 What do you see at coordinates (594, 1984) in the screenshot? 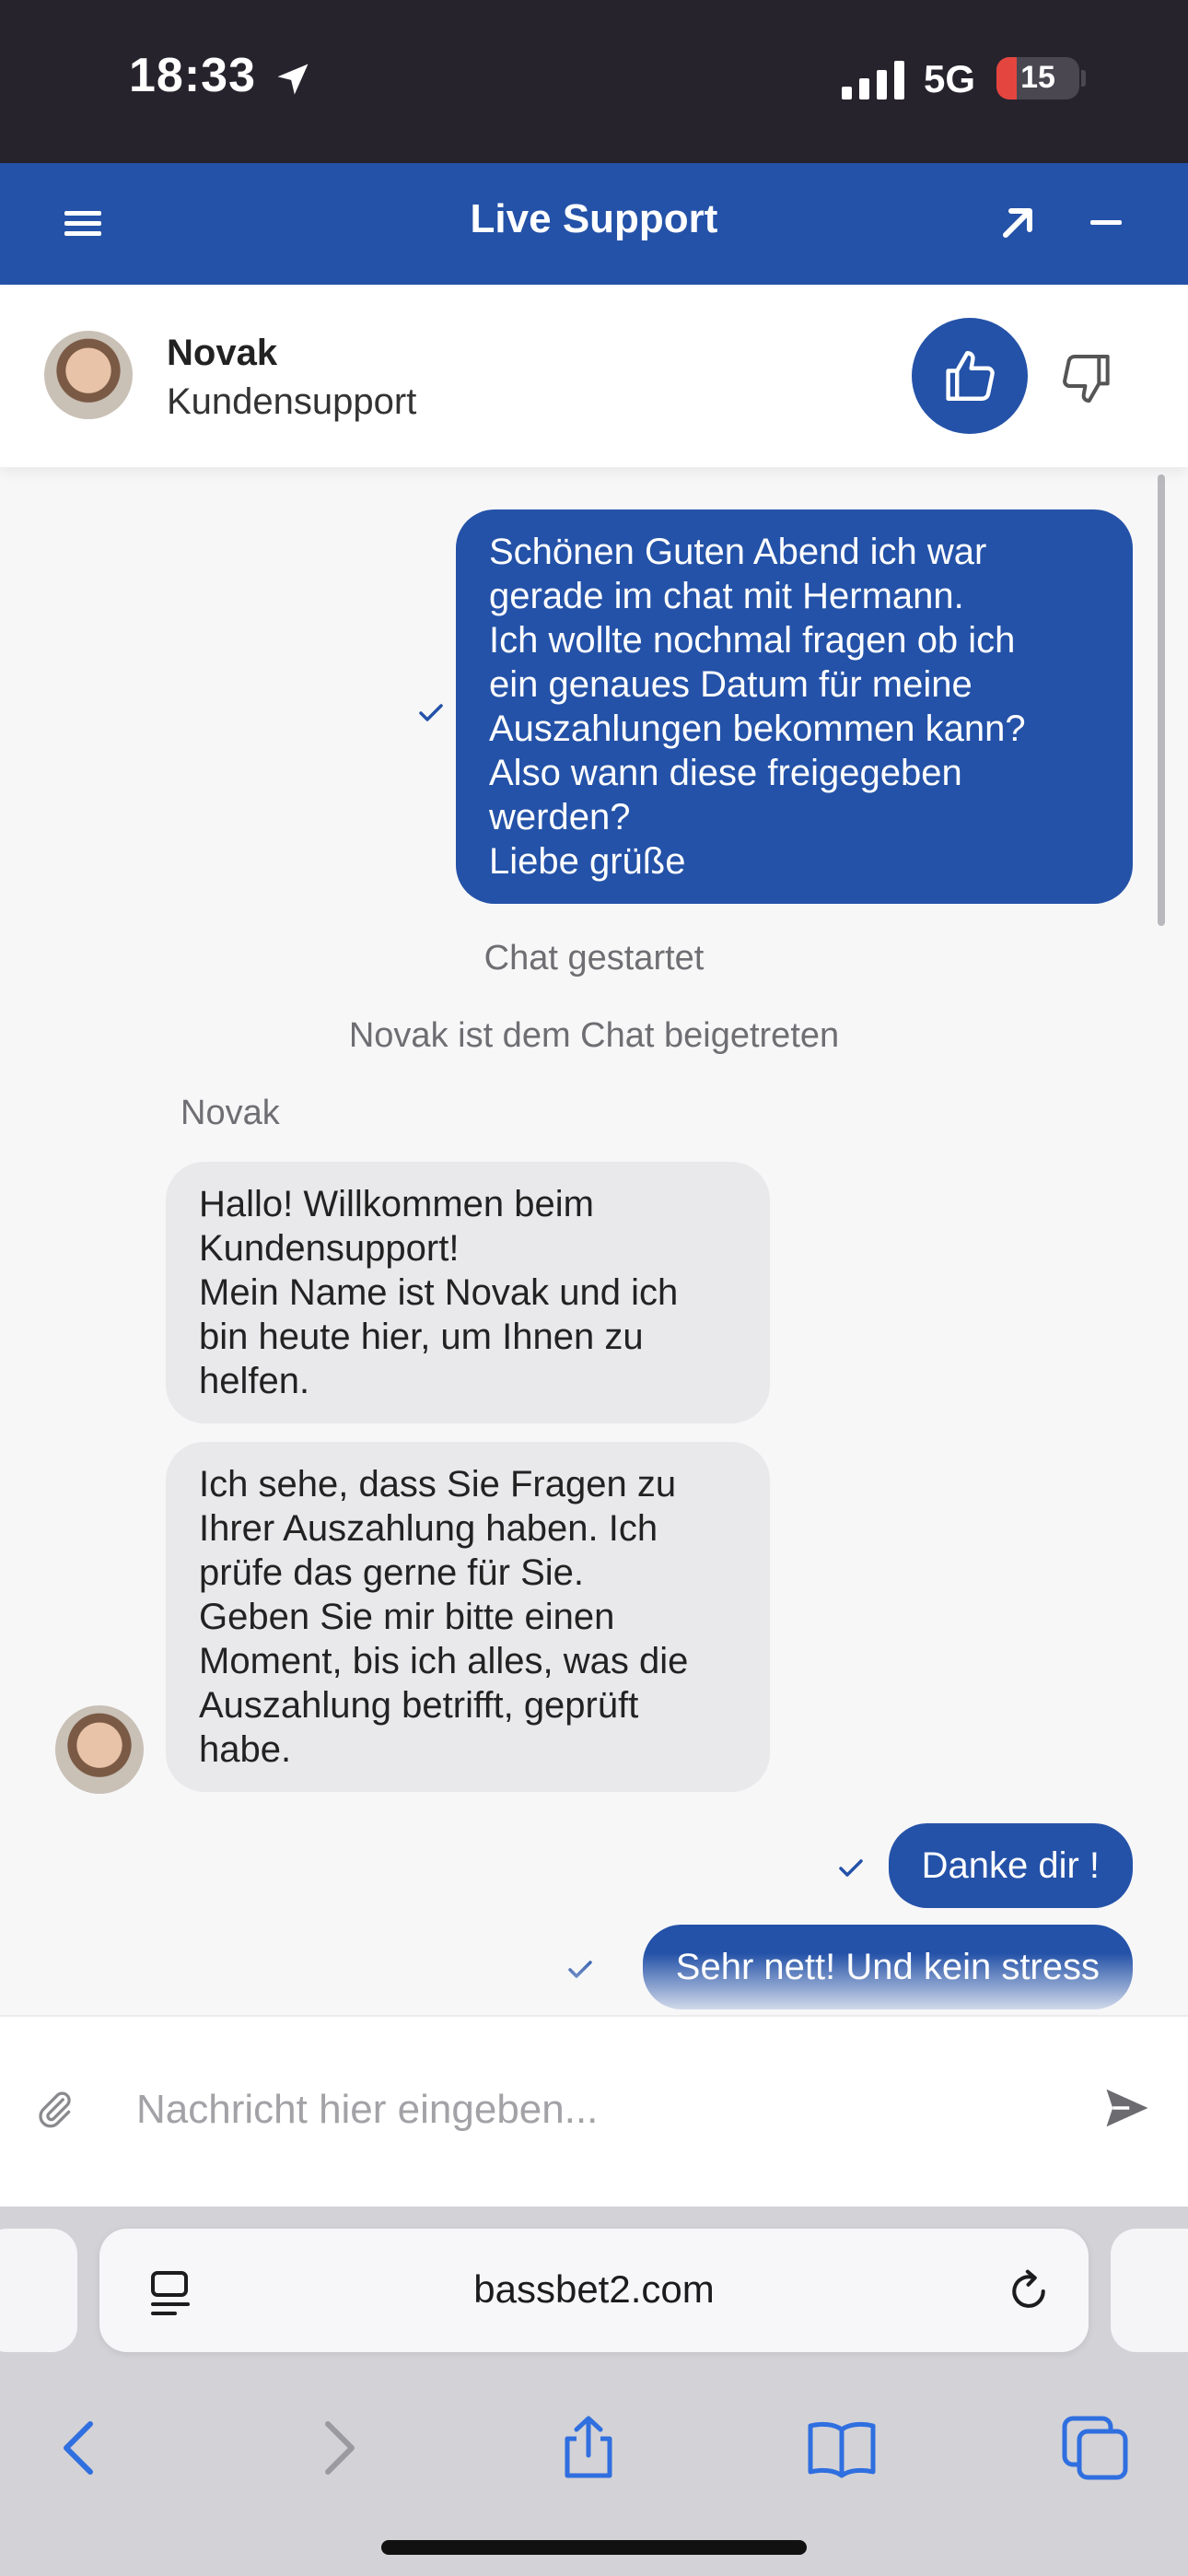
I see `message-fade` at bounding box center [594, 1984].